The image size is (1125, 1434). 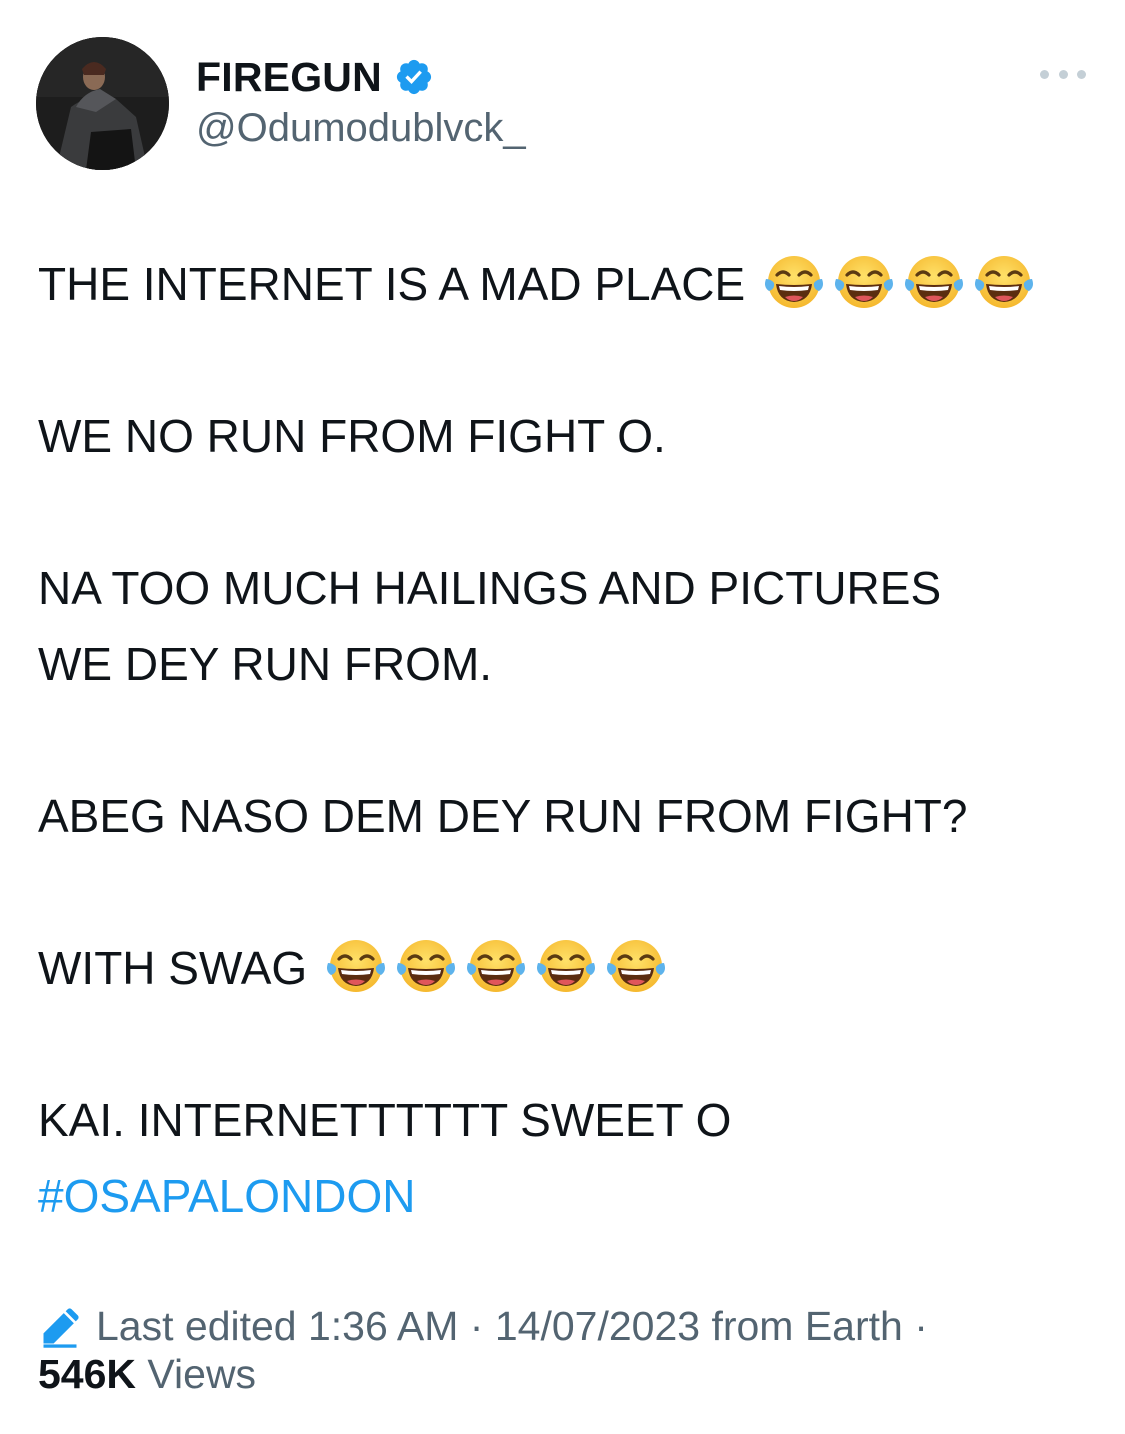 I want to click on more-options-icon, so click(x=1063, y=74).